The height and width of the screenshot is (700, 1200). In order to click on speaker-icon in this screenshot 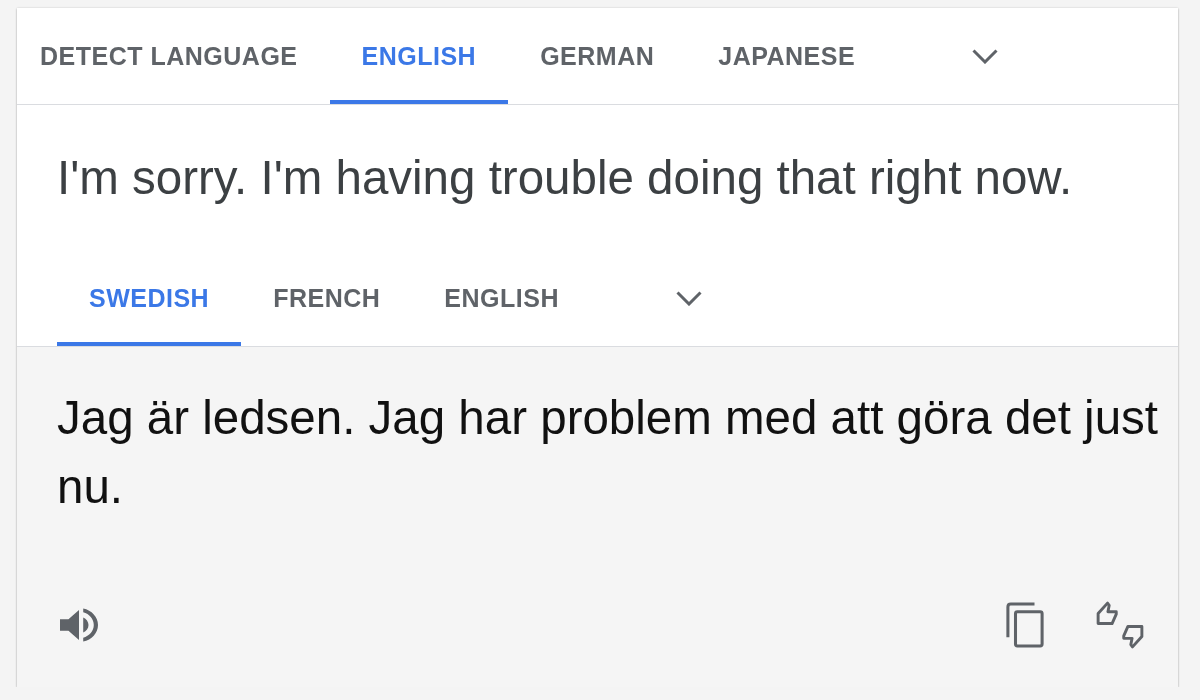, I will do `click(79, 625)`.